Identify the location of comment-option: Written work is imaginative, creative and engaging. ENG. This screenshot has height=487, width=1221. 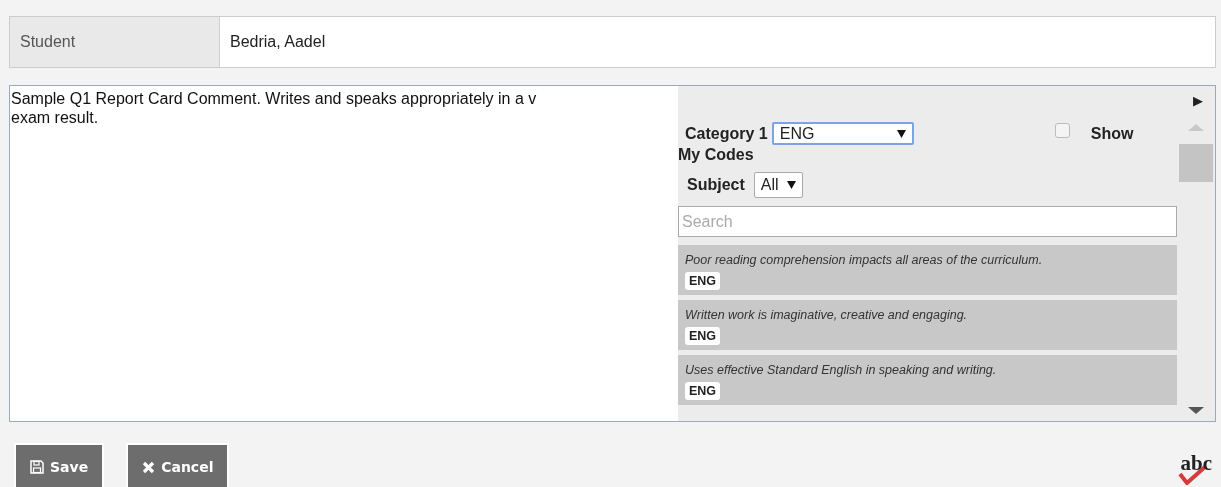
(927, 325).